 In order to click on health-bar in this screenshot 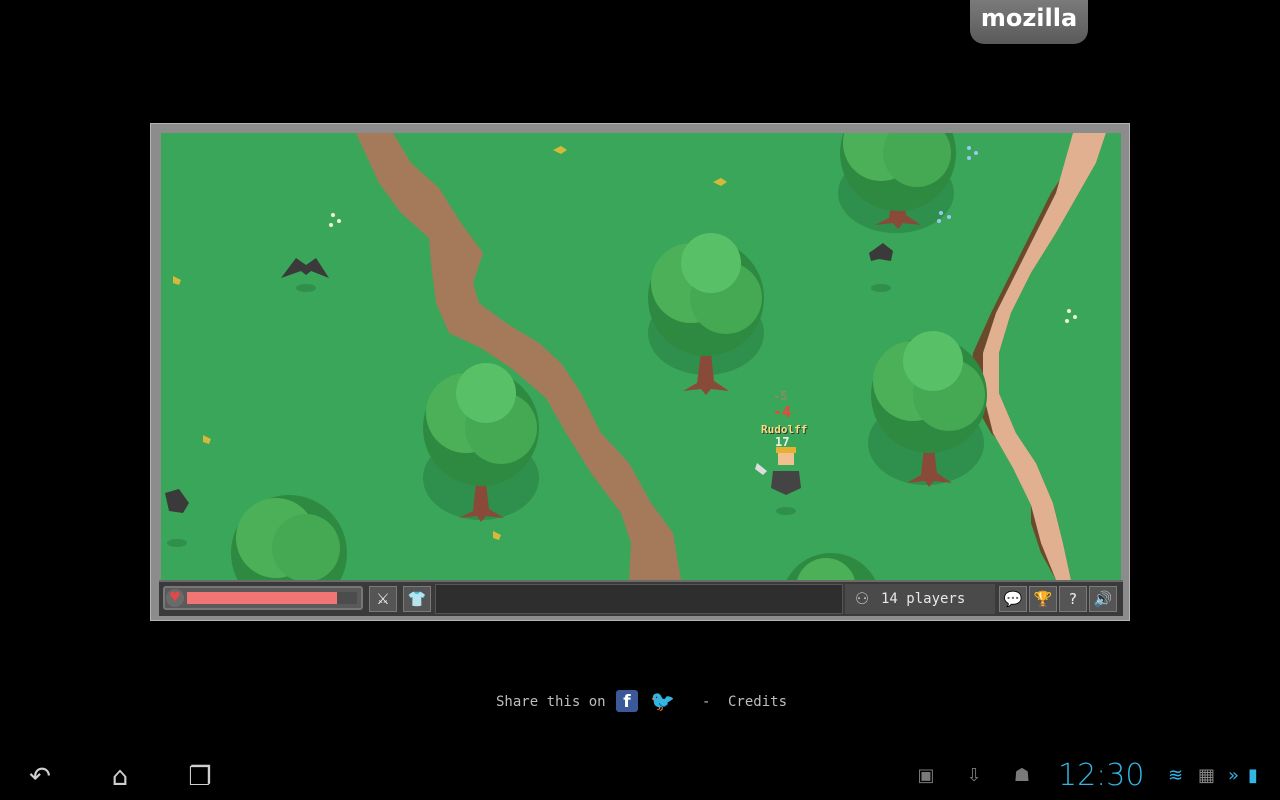, I will do `click(272, 598)`.